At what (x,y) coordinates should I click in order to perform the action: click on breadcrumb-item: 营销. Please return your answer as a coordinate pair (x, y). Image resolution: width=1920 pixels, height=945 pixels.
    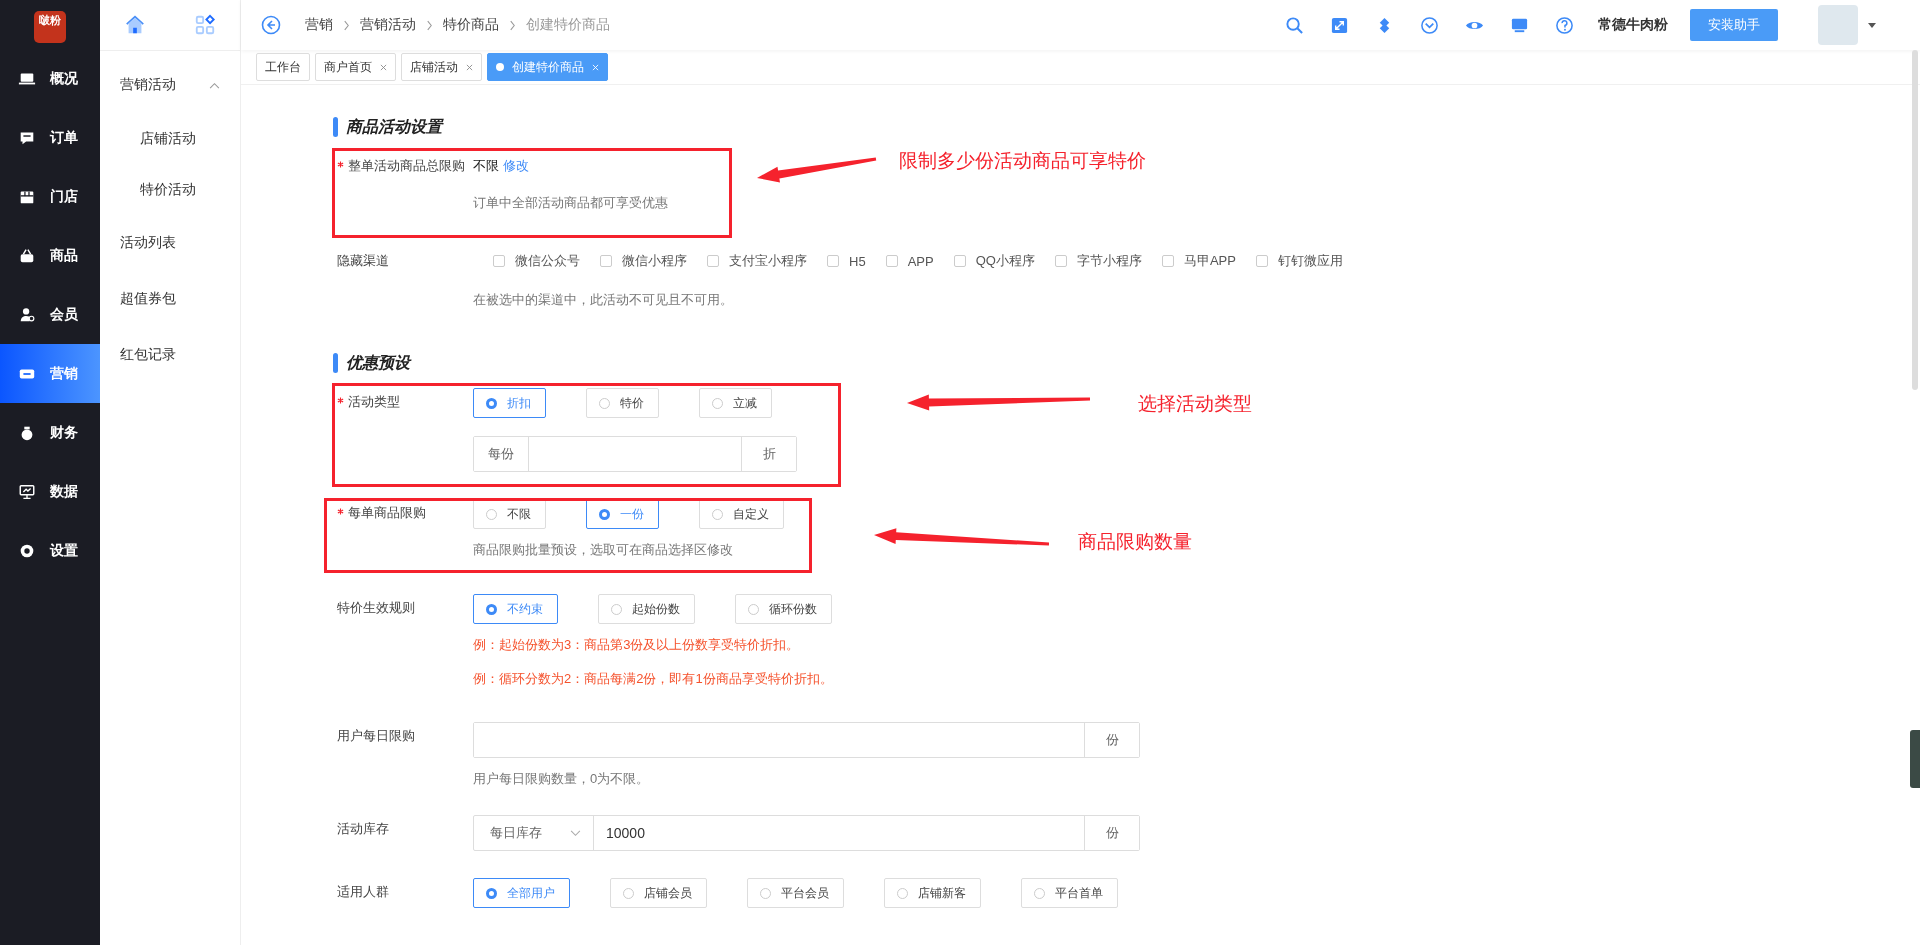
    Looking at the image, I should click on (319, 25).